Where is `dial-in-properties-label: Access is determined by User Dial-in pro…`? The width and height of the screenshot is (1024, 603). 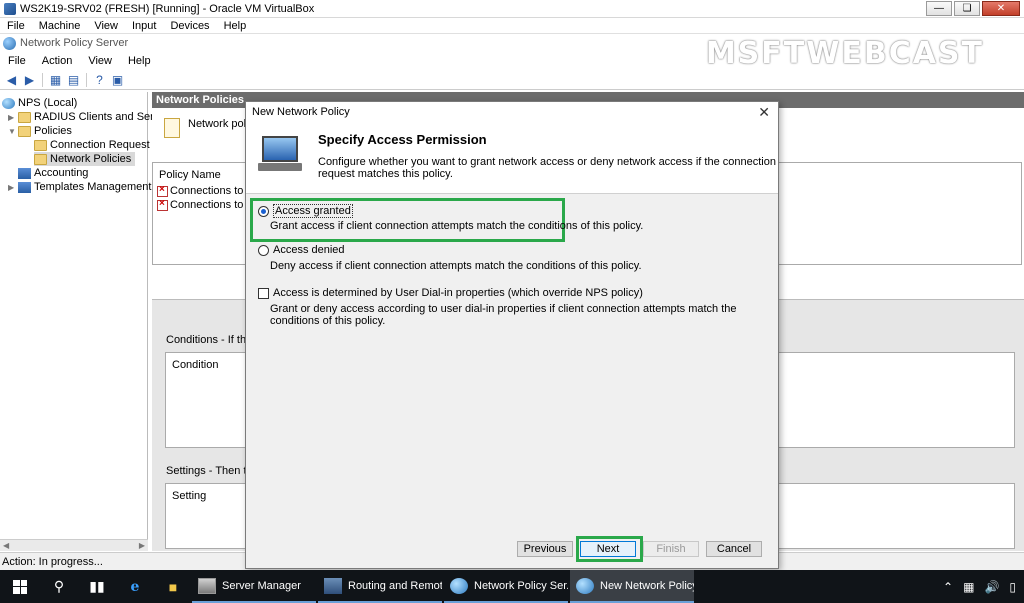
dial-in-properties-label: Access is determined by User Dial-in pro… is located at coordinates (458, 293).